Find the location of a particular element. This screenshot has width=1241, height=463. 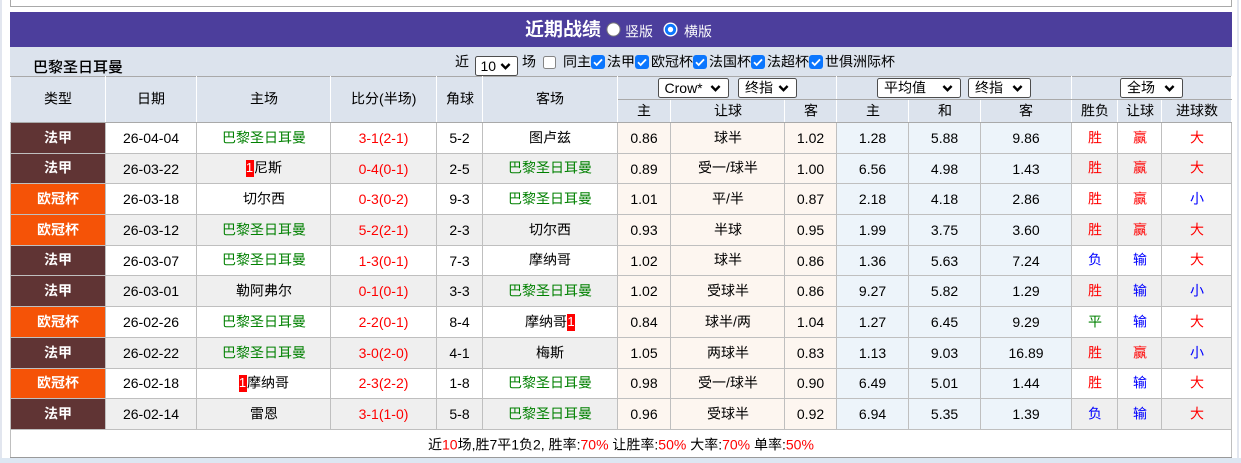

svg-text: 7 is located at coordinates (494, 445).